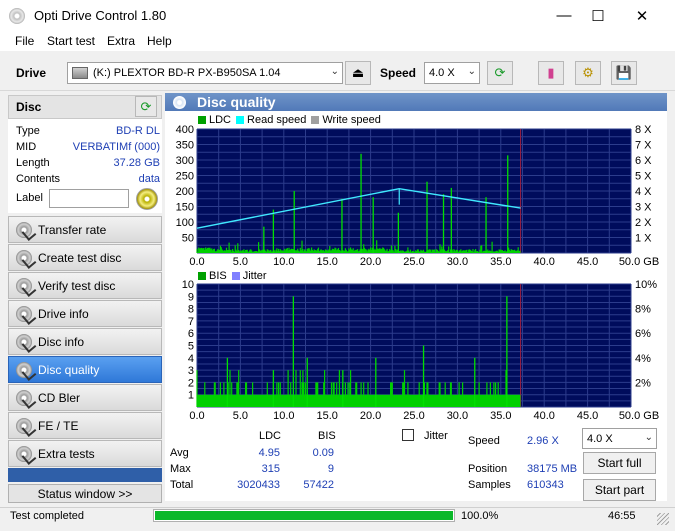 The height and width of the screenshot is (531, 675). Describe the element at coordinates (643, 177) in the screenshot. I see `y2-tick-label: 5 X` at that location.